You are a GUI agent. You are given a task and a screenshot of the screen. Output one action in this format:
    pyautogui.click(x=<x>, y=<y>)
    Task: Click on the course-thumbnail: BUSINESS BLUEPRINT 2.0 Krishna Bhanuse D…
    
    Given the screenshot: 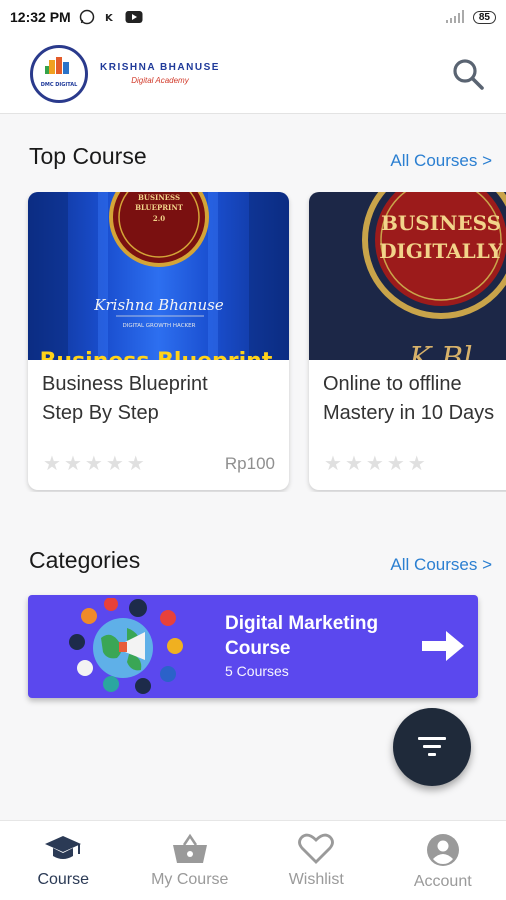 What is the action you would take?
    pyautogui.click(x=158, y=276)
    